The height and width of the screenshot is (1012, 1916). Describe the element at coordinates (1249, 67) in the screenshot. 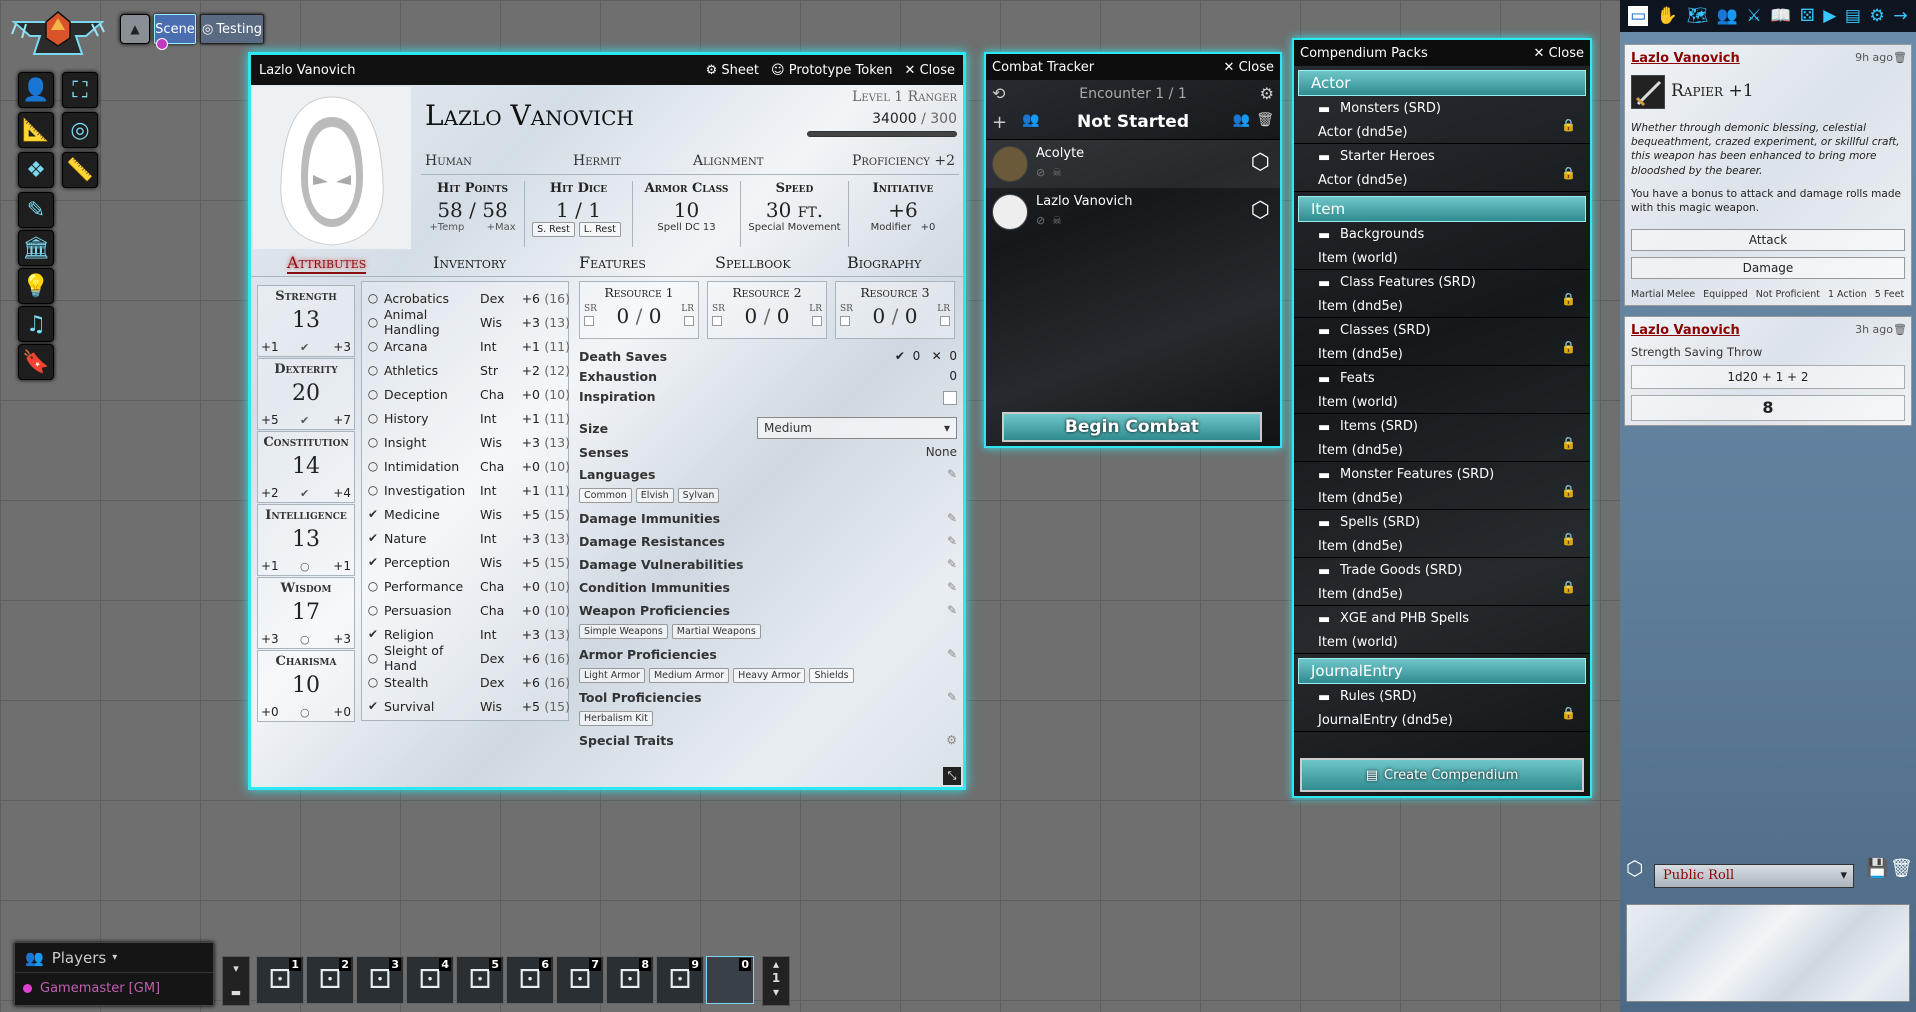

I see `close-button: ✕ Close` at that location.